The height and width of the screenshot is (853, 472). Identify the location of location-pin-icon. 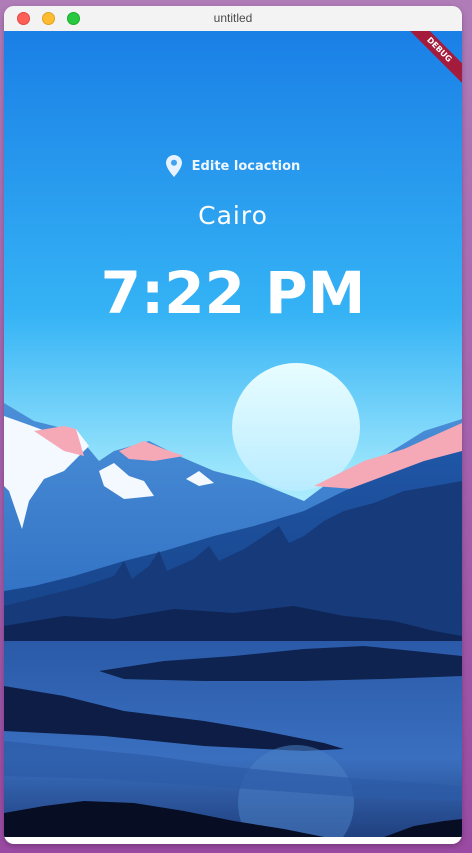
(173, 166).